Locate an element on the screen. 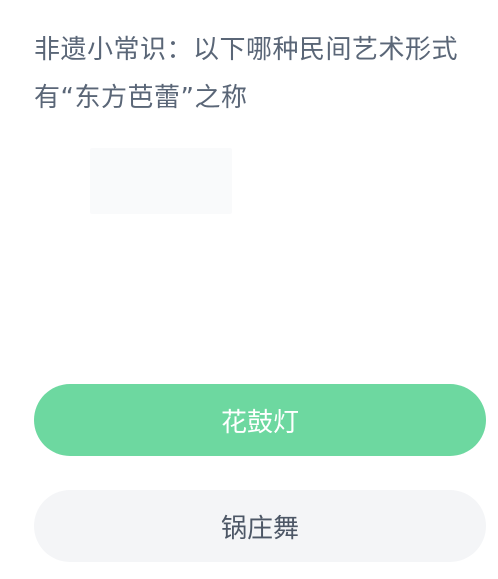  answer-option-2: 锅庄舞 is located at coordinates (260, 526).